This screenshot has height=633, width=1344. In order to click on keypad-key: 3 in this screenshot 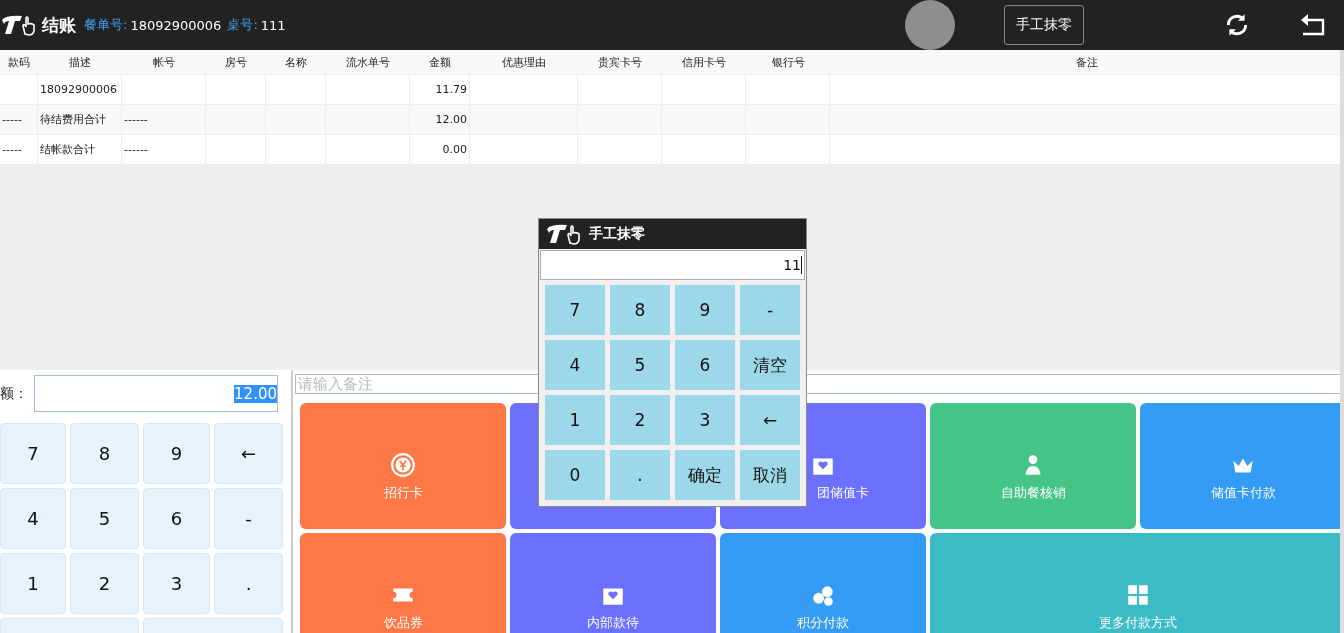, I will do `click(176, 583)`.